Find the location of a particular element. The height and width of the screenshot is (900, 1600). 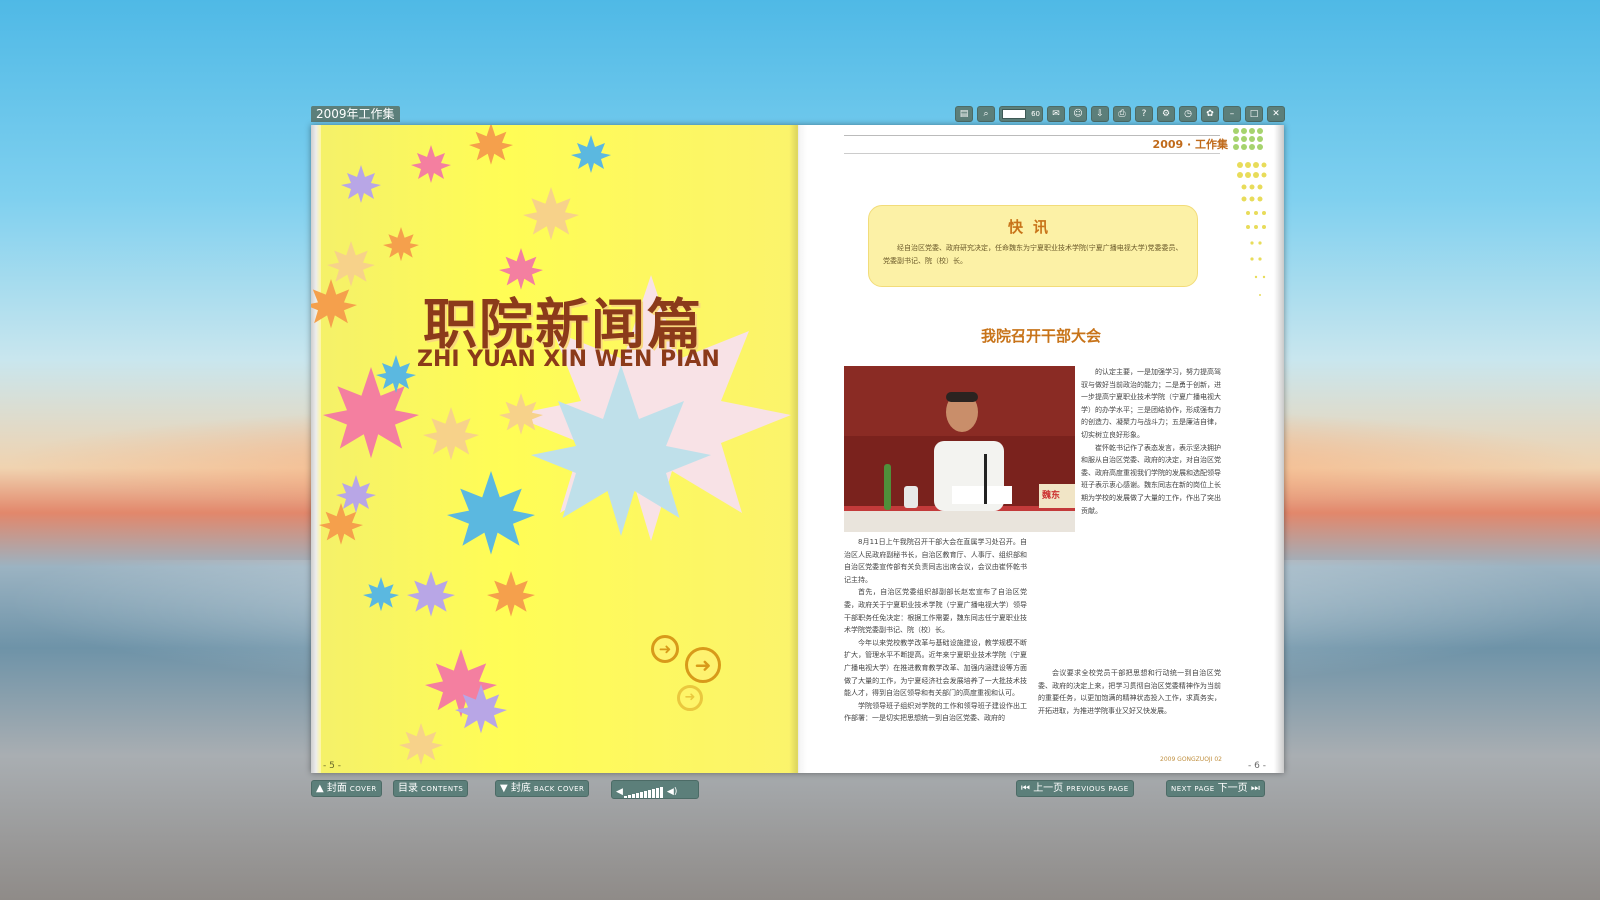

next-arrow-small-icon: ➜ is located at coordinates (665, 649).